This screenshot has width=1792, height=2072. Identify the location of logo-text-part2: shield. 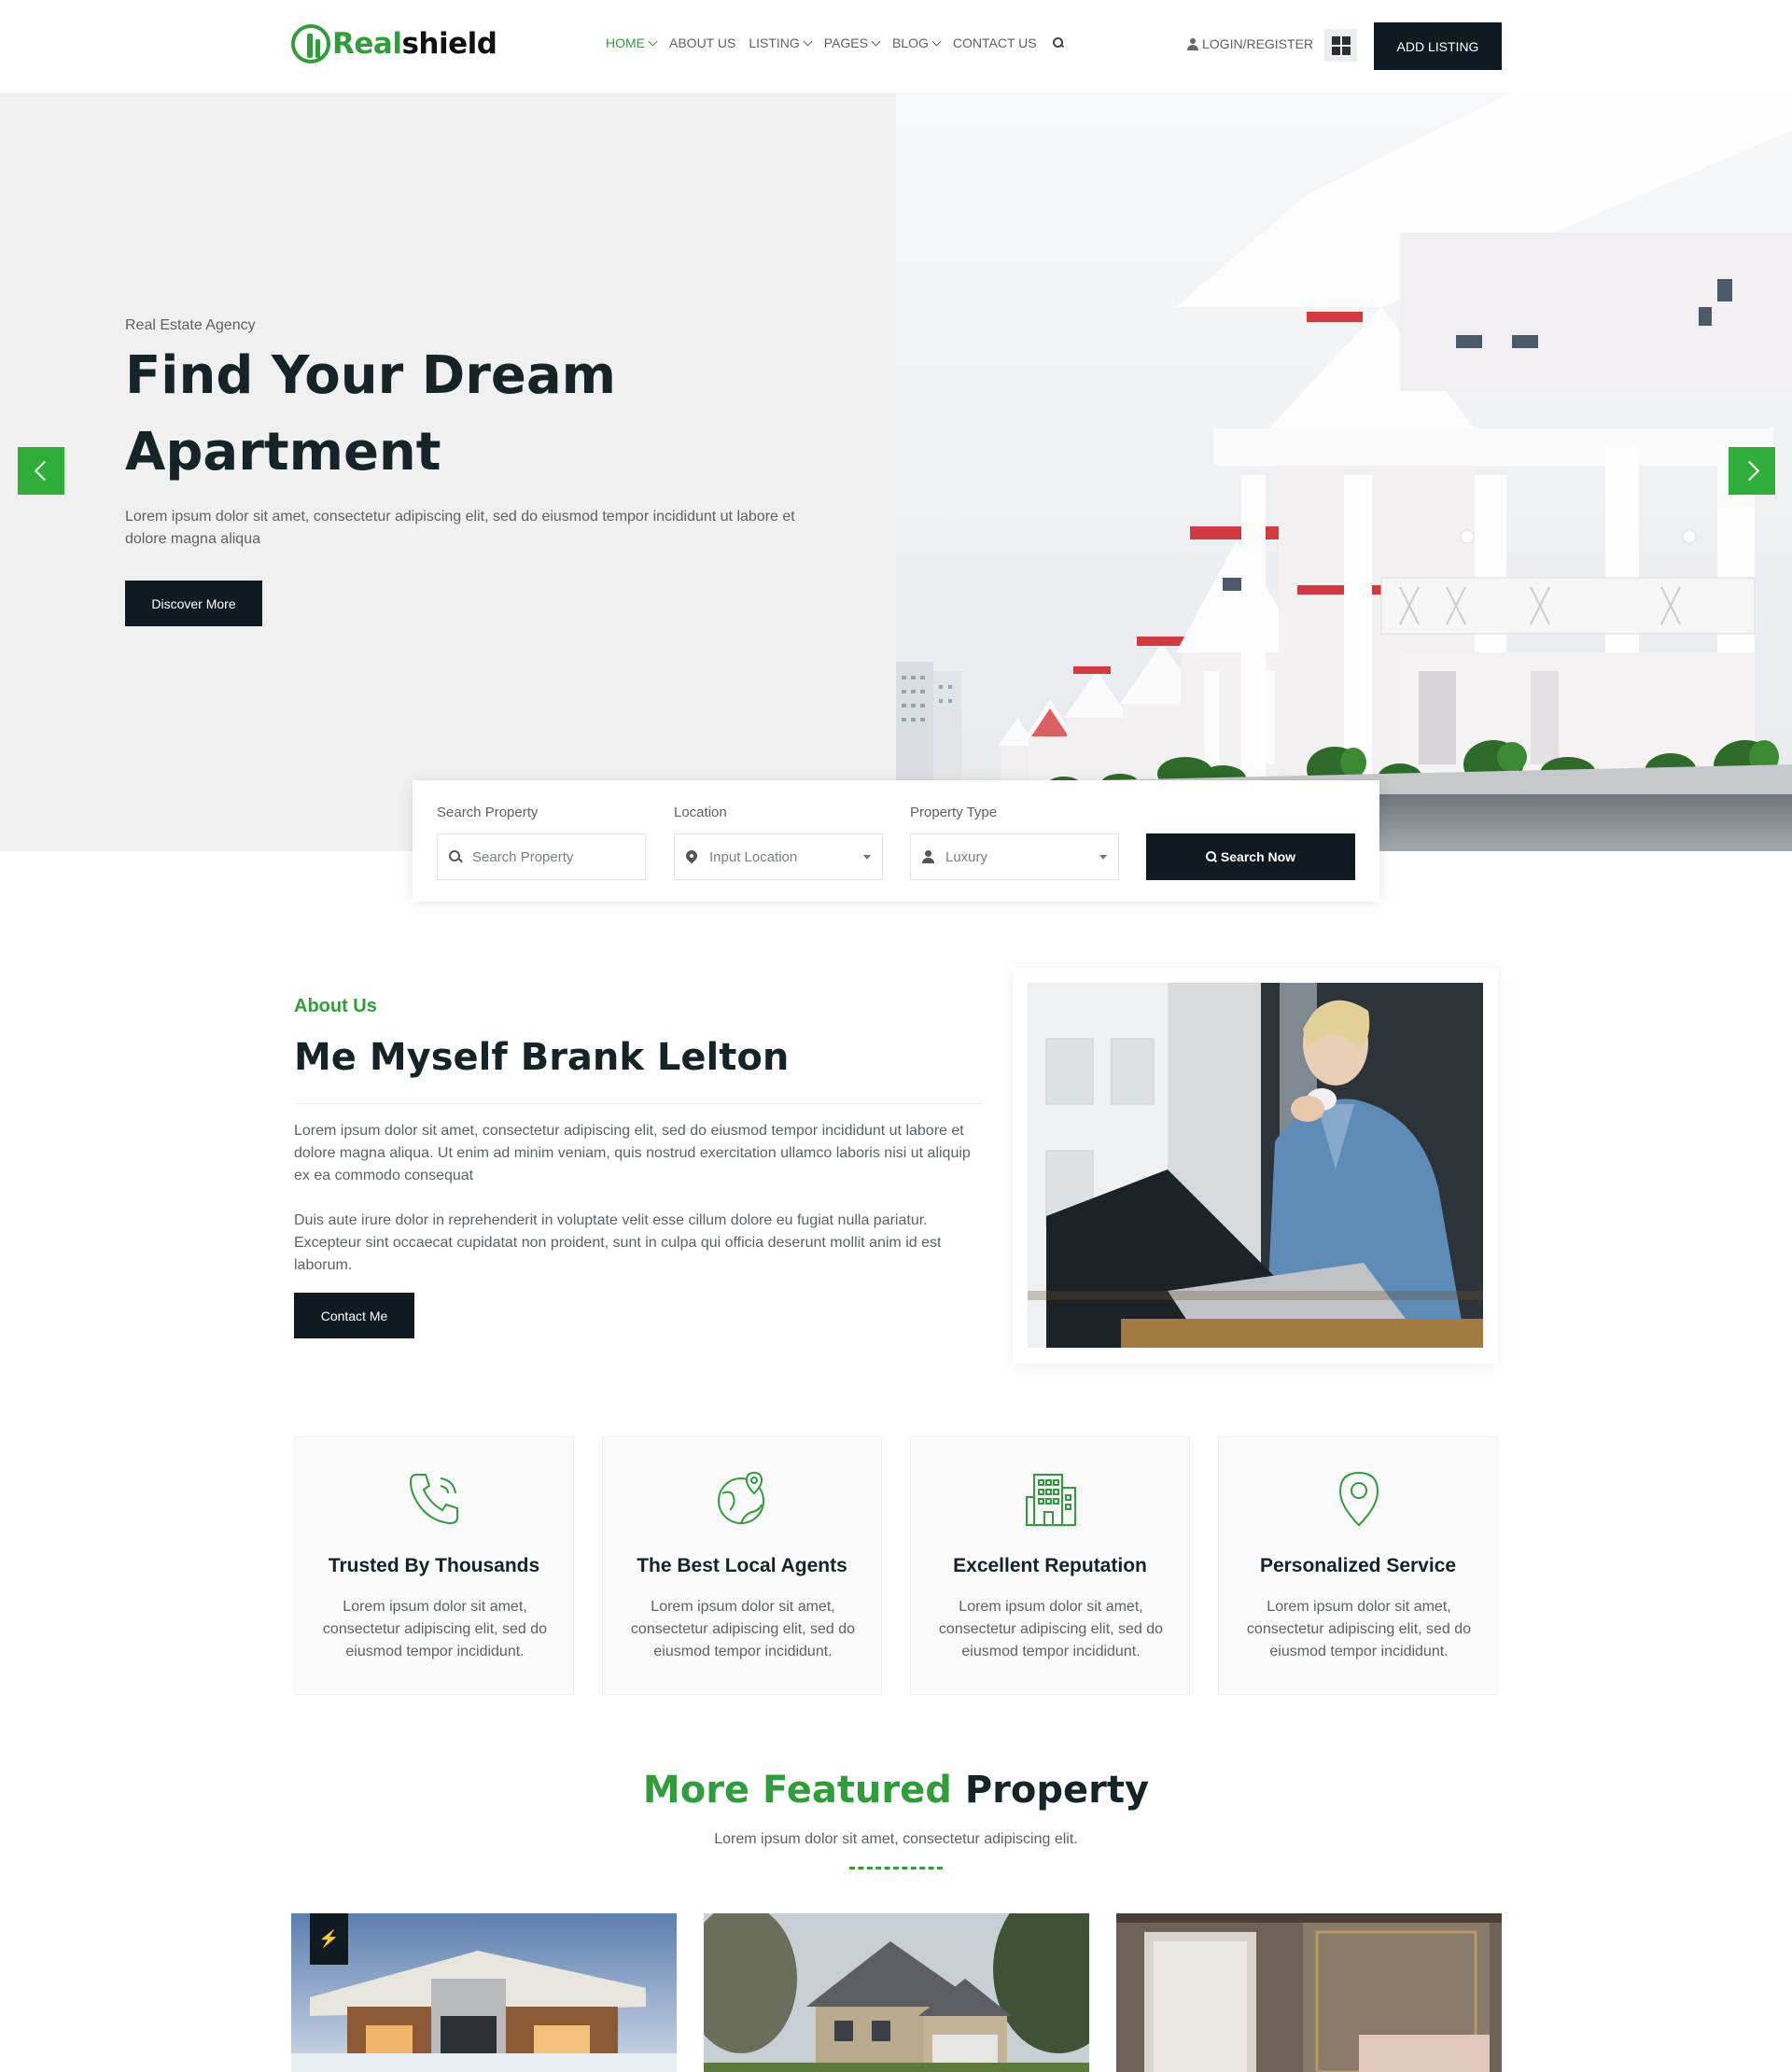
(449, 44).